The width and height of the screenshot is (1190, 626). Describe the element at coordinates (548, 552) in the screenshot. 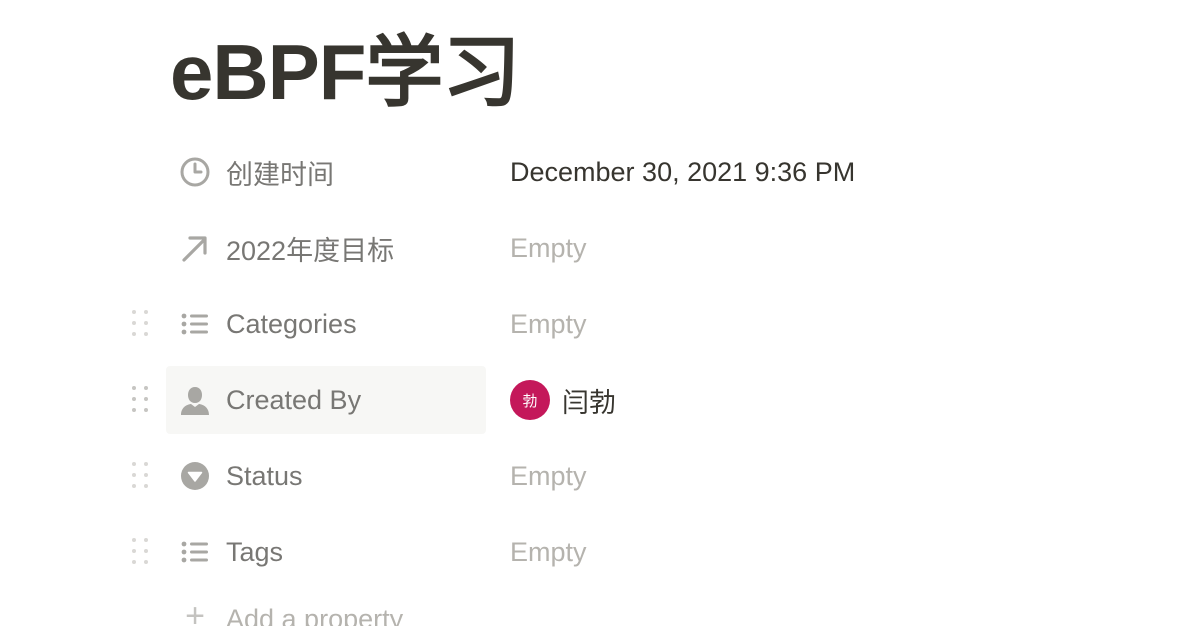

I see `property-value-tags: Empty` at that location.